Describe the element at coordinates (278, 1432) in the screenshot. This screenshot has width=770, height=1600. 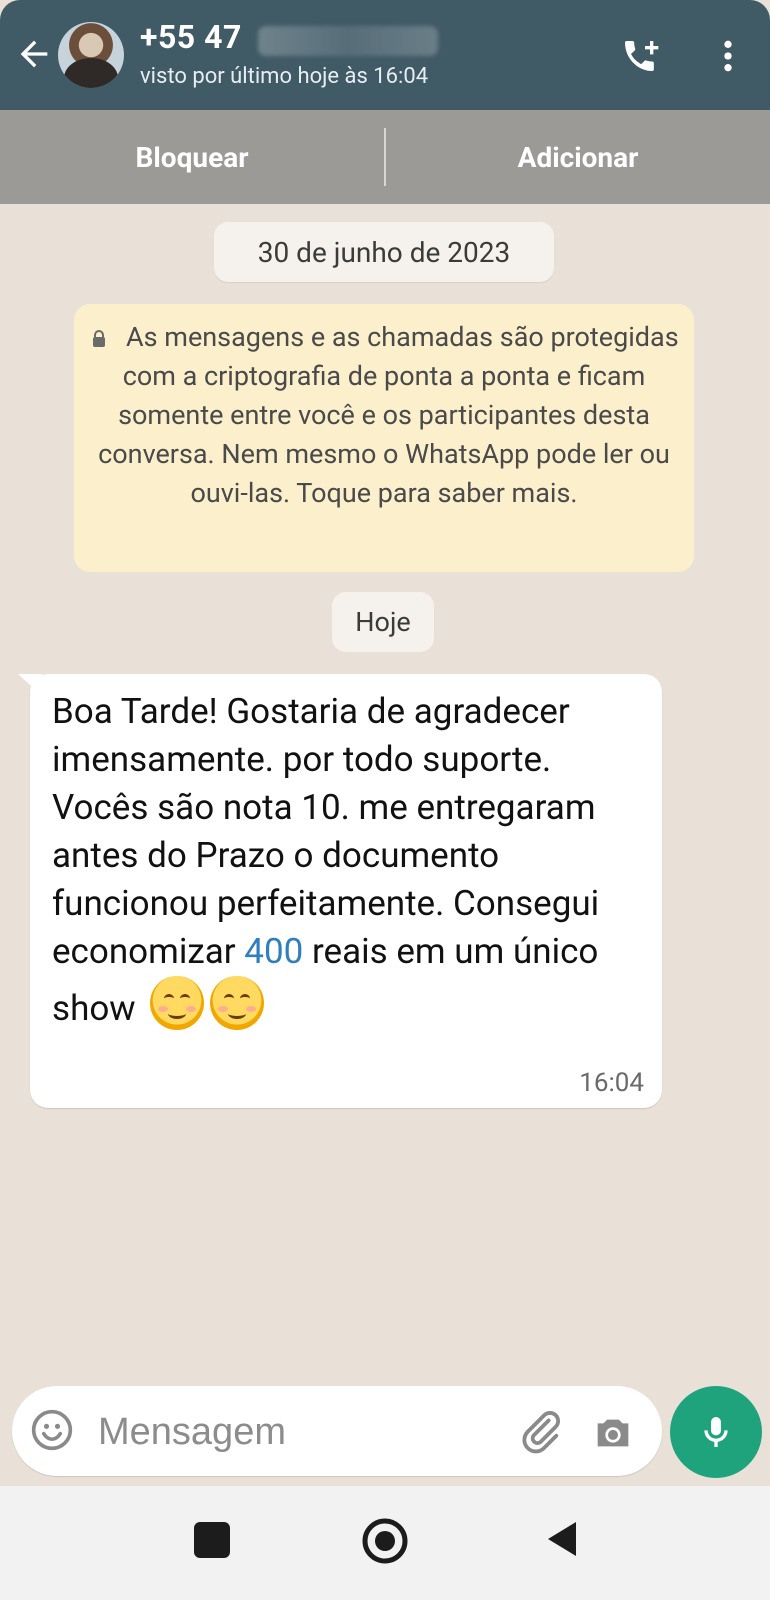
I see `message-input` at that location.